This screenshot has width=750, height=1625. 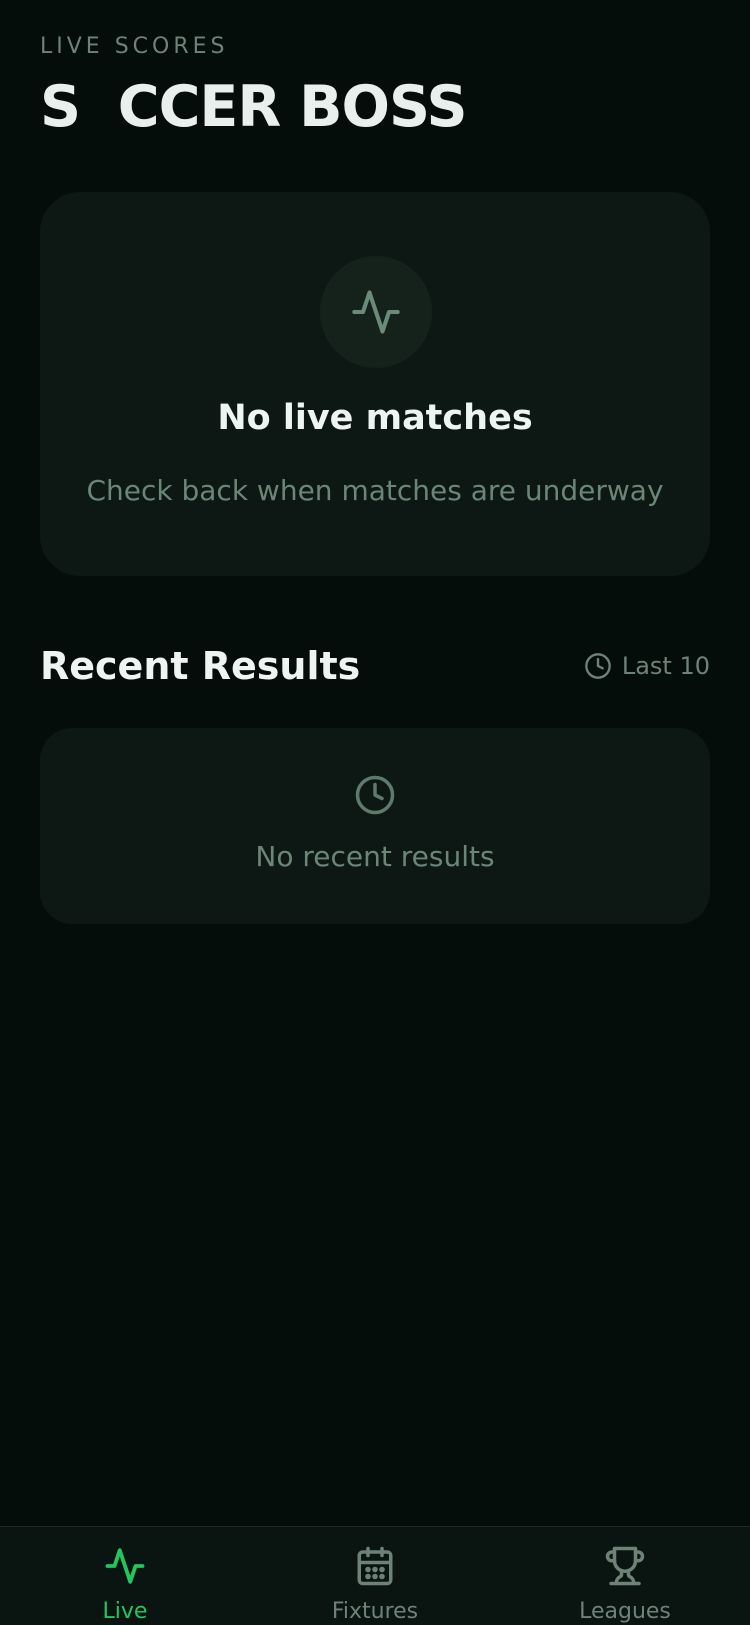 I want to click on bottom-nav: Live Fixtures Leagues, so click(x=375, y=1575).